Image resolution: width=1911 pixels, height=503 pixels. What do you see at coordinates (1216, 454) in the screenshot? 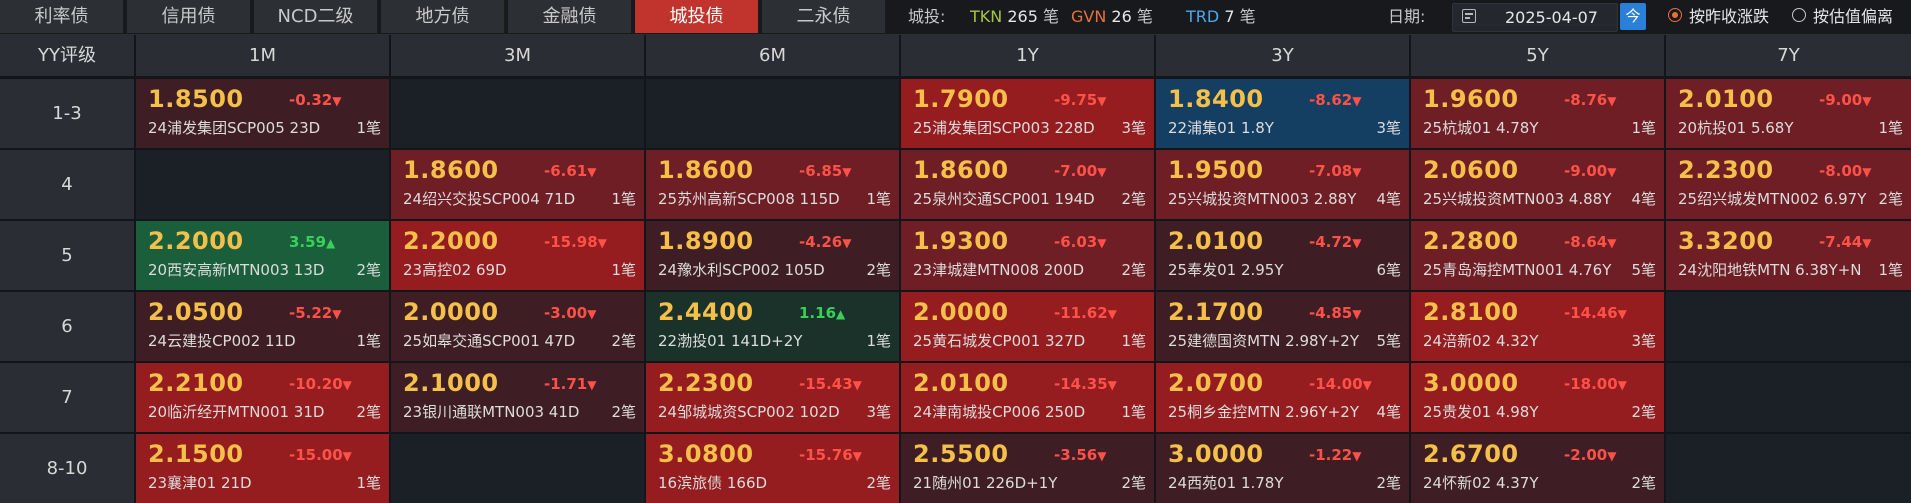
I see `yield-value: 3.0000` at bounding box center [1216, 454].